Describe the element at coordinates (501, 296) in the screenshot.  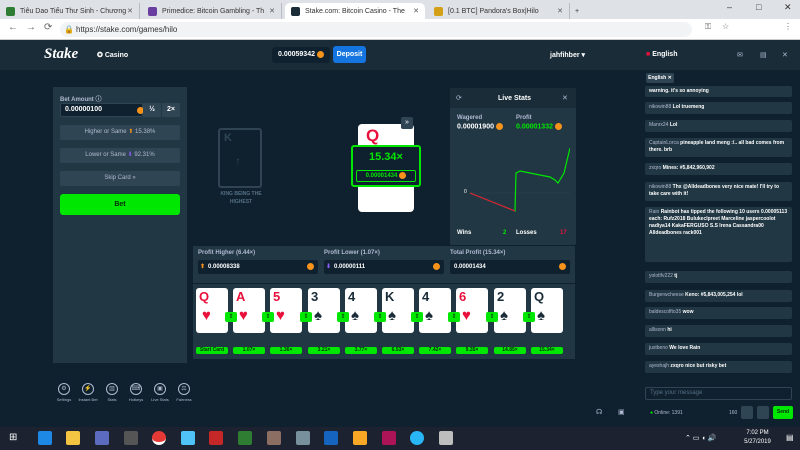
I see `card-rank: 2` at that location.